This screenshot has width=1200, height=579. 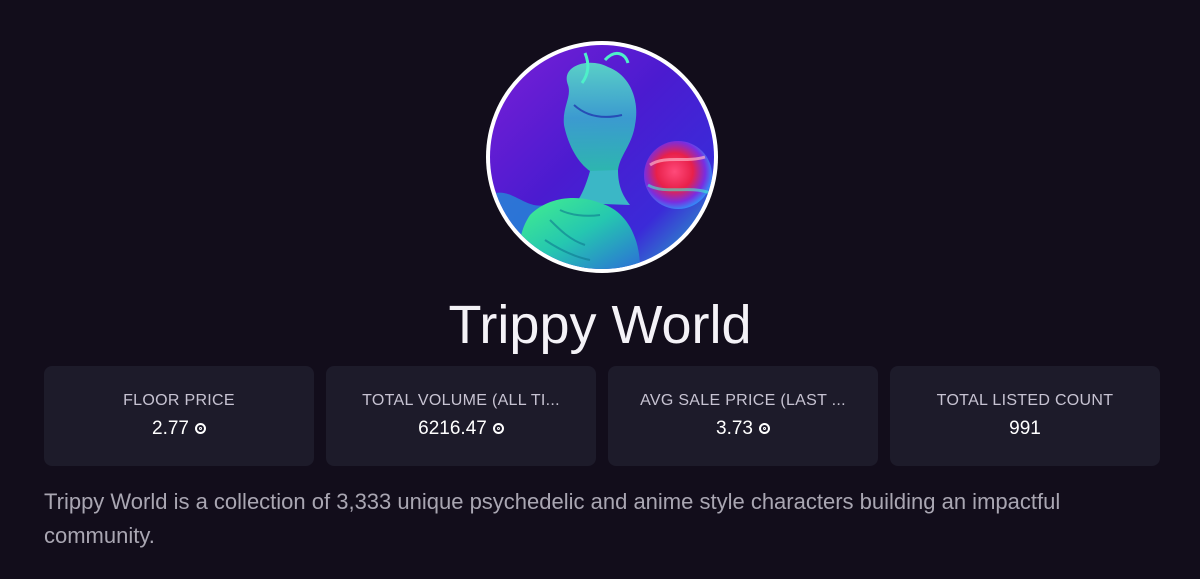 I want to click on stat-label: FLOOR PRICE, so click(x=179, y=400).